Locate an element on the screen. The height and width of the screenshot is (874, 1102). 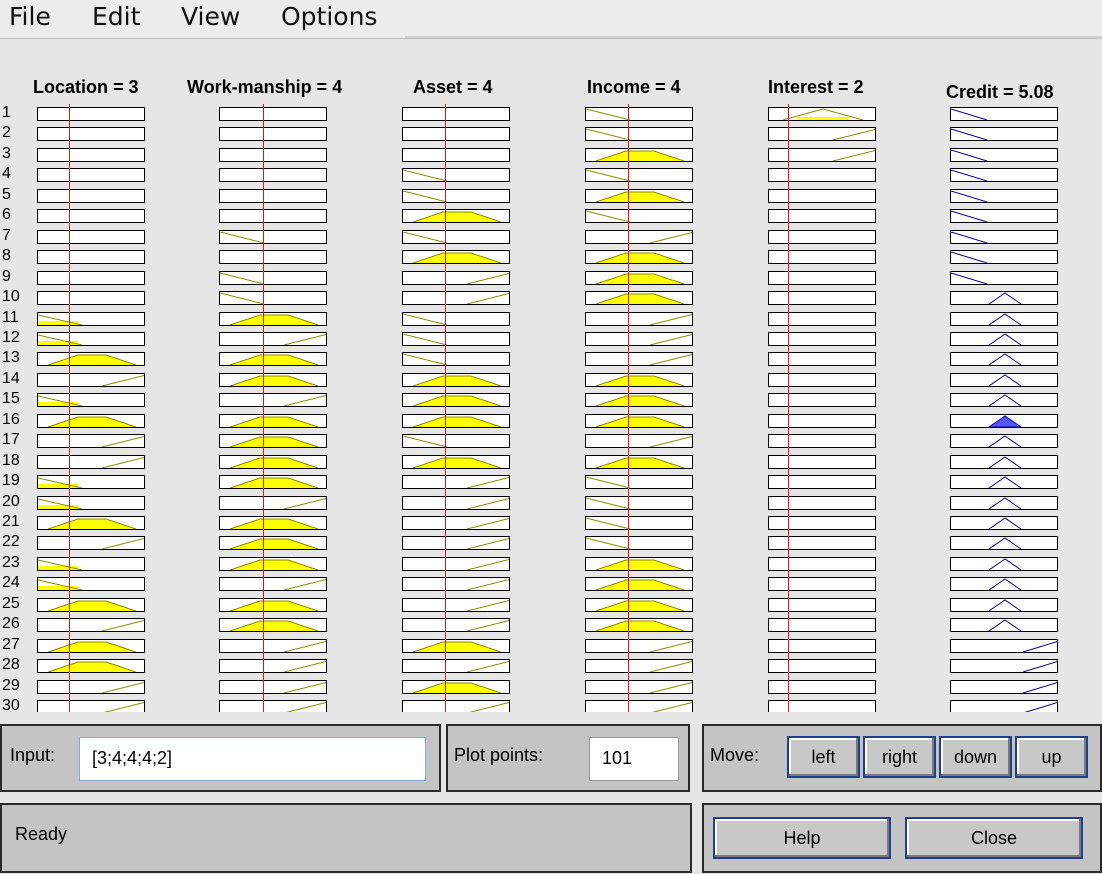
rule-number: 30 is located at coordinates (11, 705).